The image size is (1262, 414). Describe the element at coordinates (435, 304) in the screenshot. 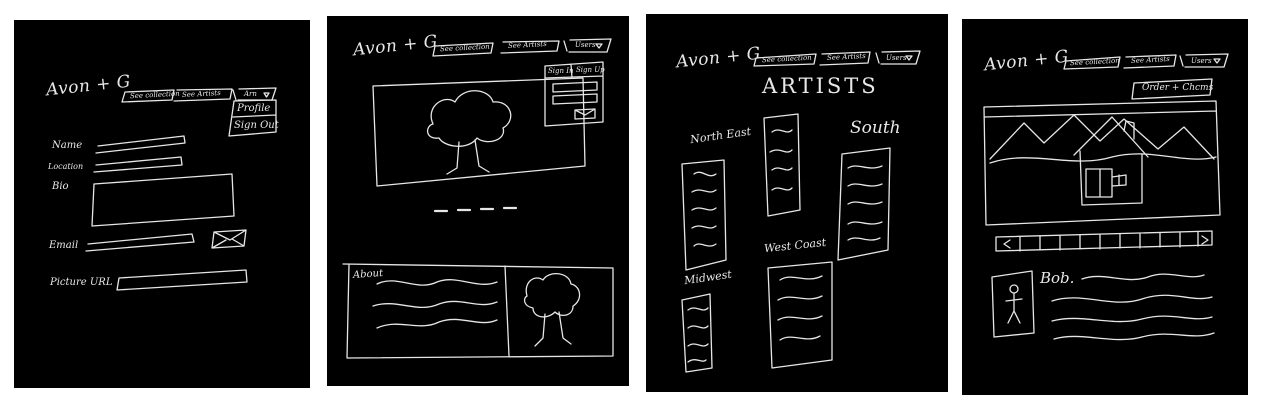

I see `about-text-lines` at that location.